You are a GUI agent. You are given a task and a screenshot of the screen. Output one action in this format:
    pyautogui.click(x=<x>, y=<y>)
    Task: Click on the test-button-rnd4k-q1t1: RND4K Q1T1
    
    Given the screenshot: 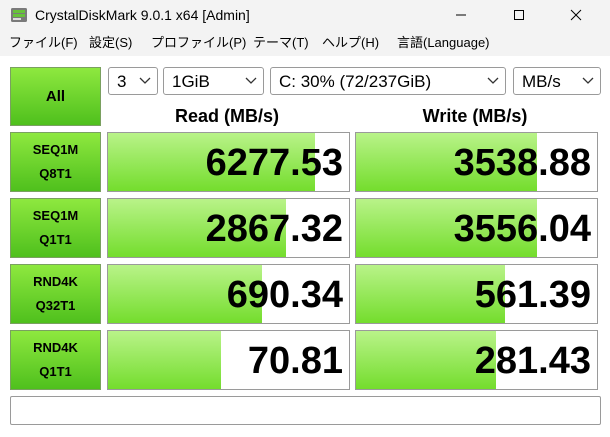 What is the action you would take?
    pyautogui.click(x=55, y=360)
    